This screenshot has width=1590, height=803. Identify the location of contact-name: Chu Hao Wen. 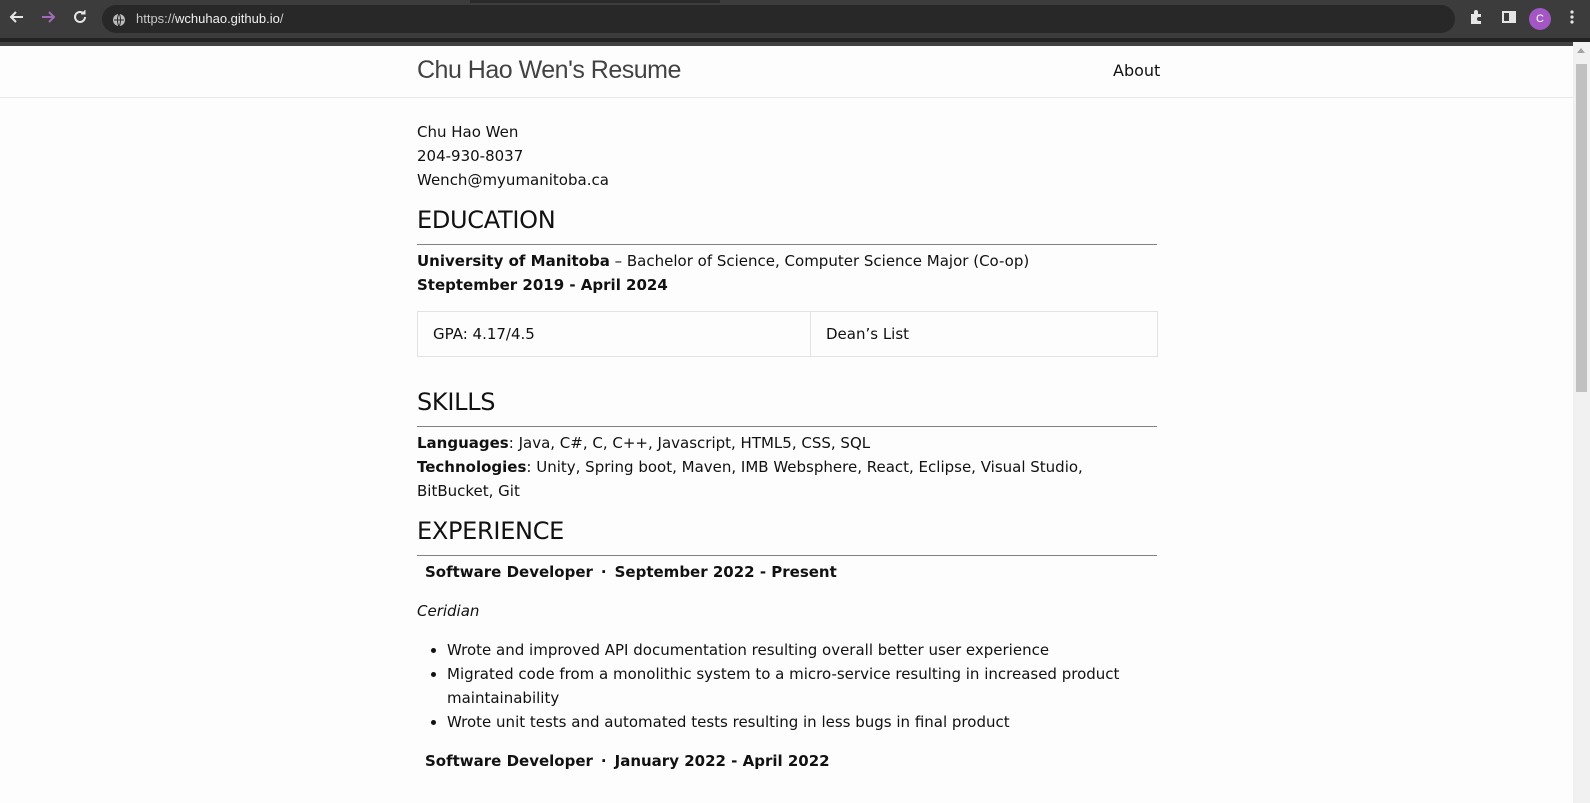
(468, 132).